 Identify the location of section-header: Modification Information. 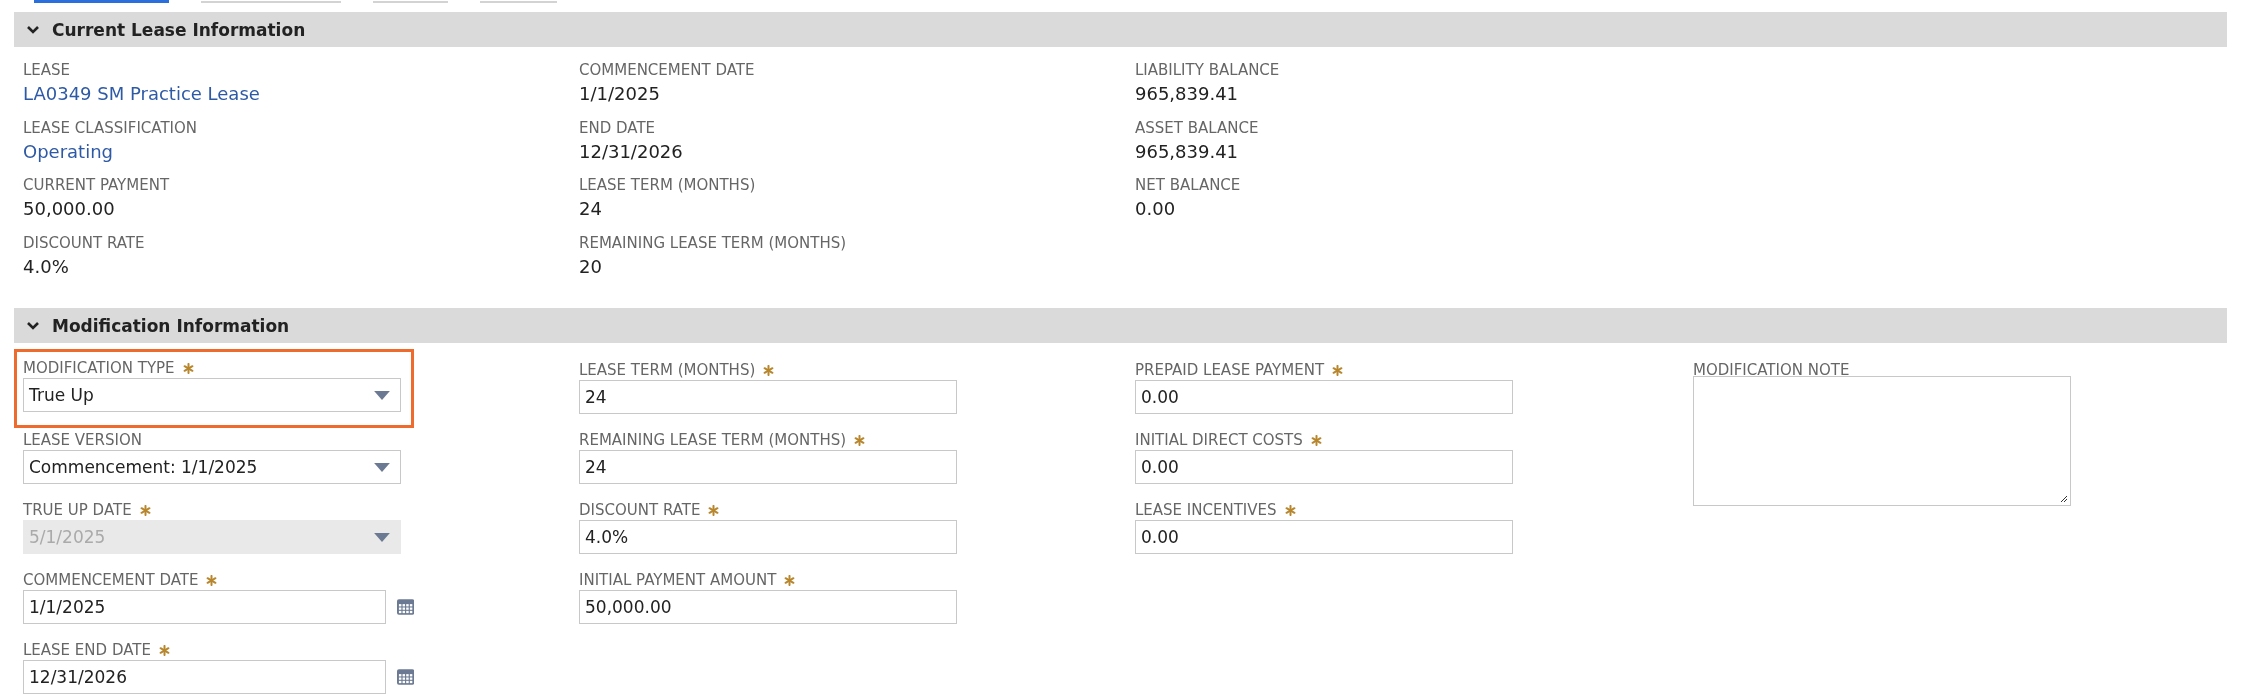
(1120, 325).